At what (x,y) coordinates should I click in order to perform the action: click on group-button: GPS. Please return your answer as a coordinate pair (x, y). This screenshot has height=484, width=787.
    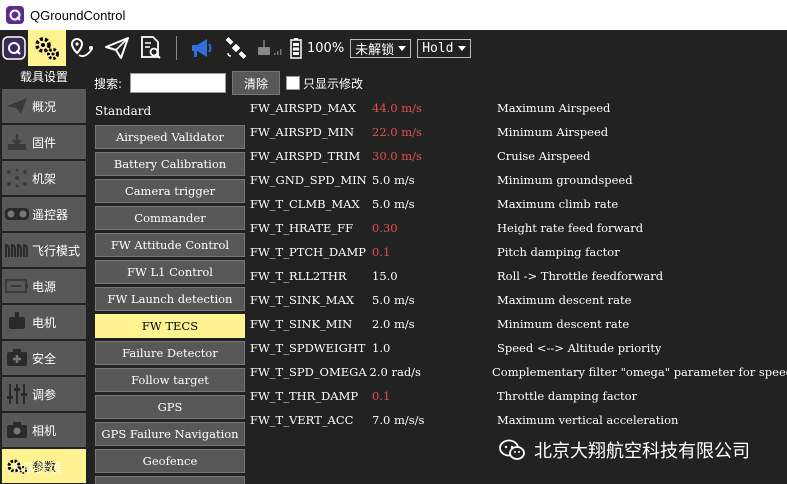
    Looking at the image, I should click on (170, 407).